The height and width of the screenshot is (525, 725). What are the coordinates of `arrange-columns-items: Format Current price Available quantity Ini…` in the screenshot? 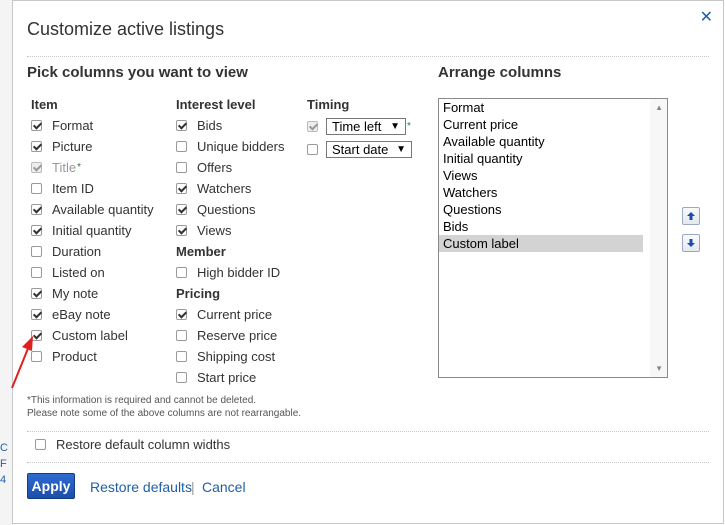 It's located at (553, 175).